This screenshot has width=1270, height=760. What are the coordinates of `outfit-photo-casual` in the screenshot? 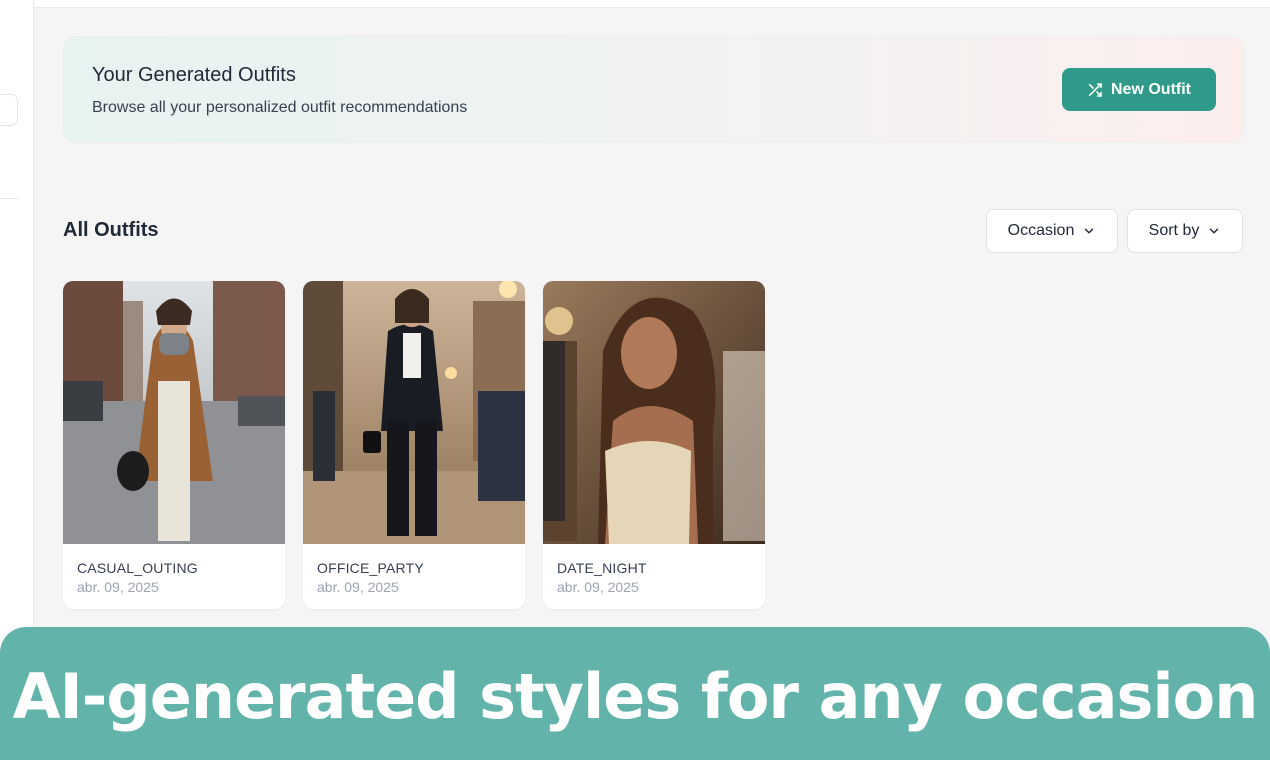 It's located at (174, 412).